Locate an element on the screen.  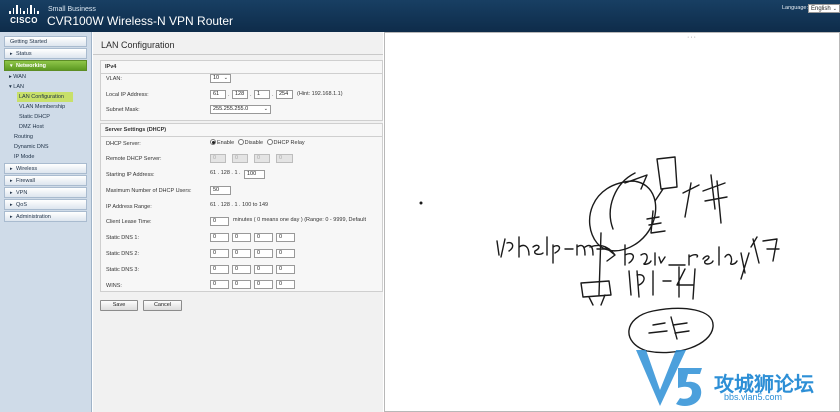
sidebar-item-label: LAN is located at coordinates (18, 87).